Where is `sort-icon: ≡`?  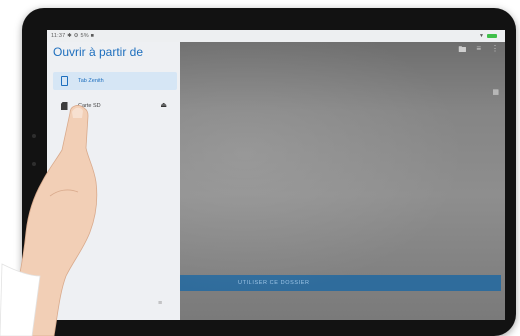
sort-icon: ≡ is located at coordinates (478, 51).